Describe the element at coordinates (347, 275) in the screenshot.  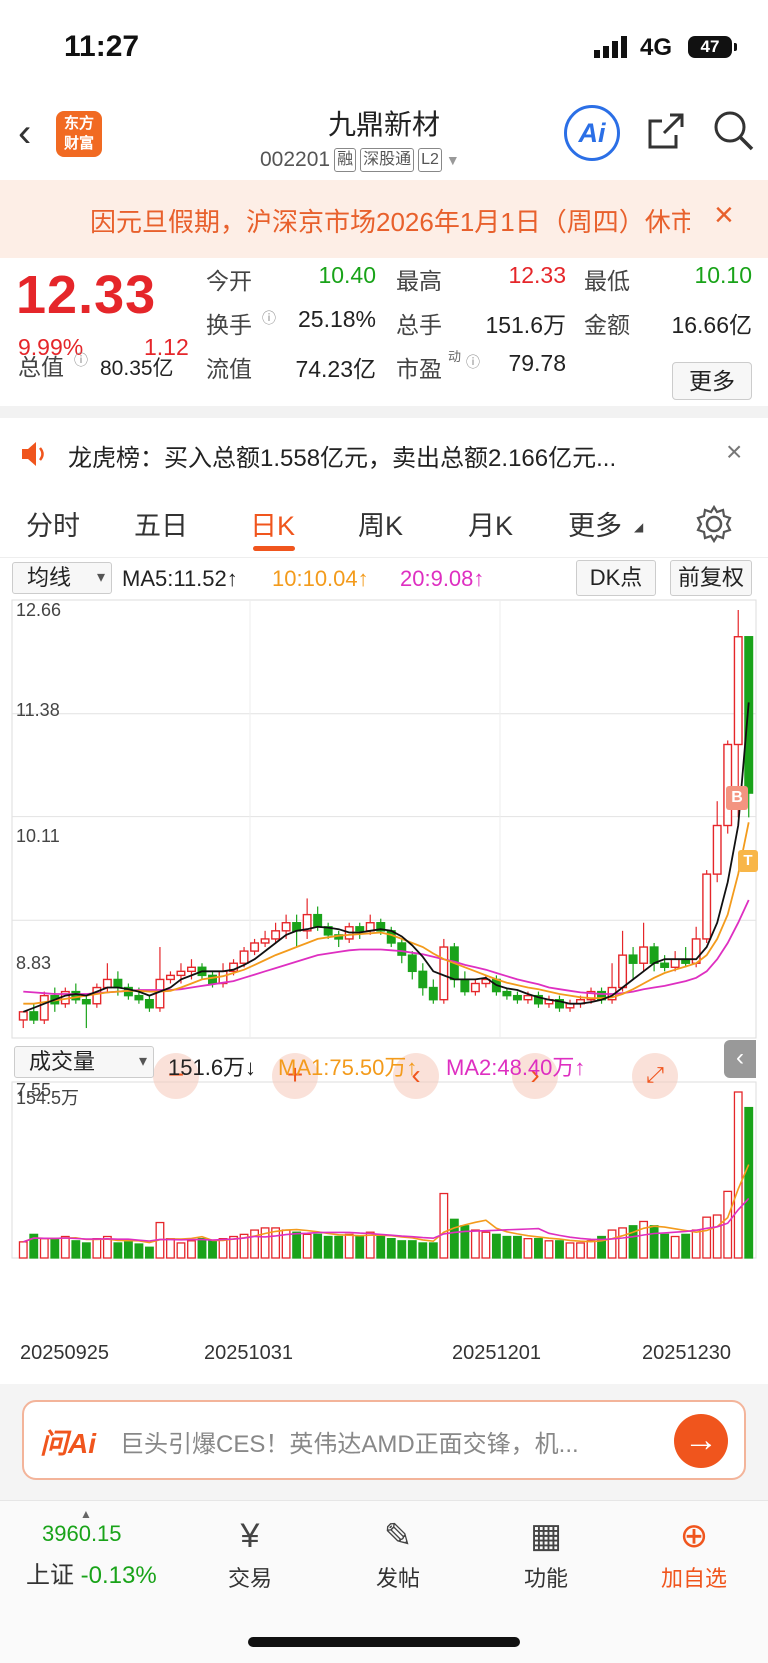
I see `open-value: 10.40` at that location.